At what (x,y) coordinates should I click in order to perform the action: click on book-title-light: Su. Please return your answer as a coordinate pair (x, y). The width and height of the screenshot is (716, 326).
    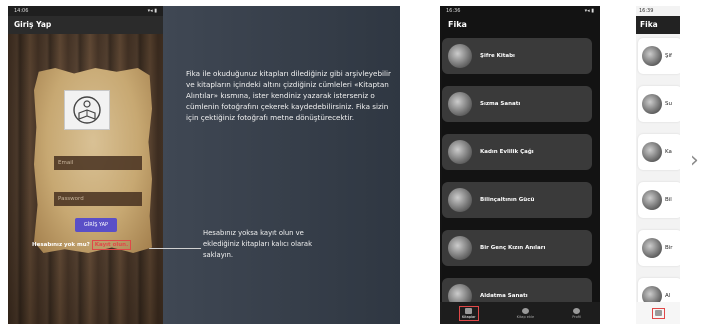
    Looking at the image, I should click on (668, 104).